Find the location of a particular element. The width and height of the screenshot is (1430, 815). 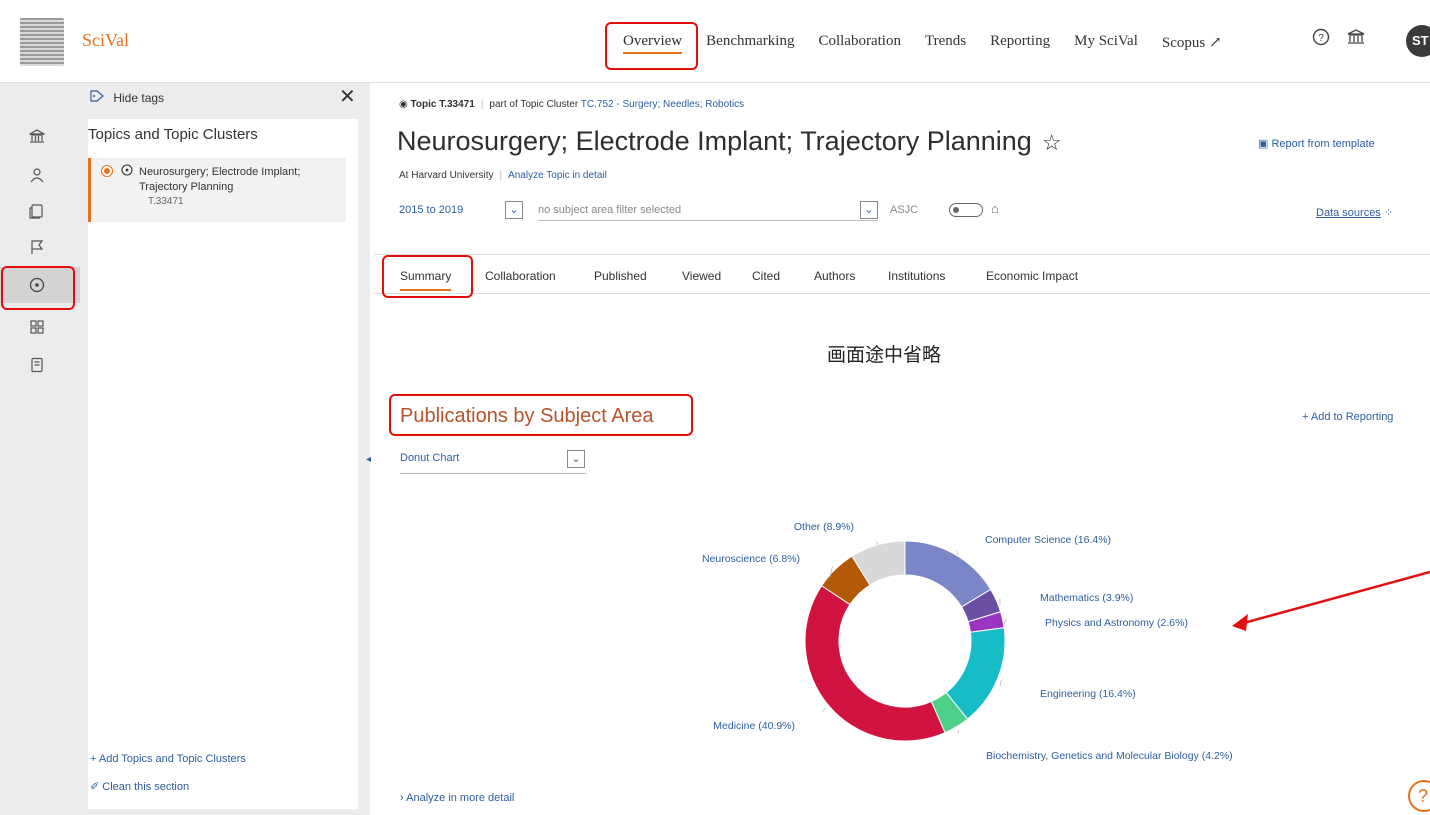

asjc-label: ASJC is located at coordinates (904, 210).